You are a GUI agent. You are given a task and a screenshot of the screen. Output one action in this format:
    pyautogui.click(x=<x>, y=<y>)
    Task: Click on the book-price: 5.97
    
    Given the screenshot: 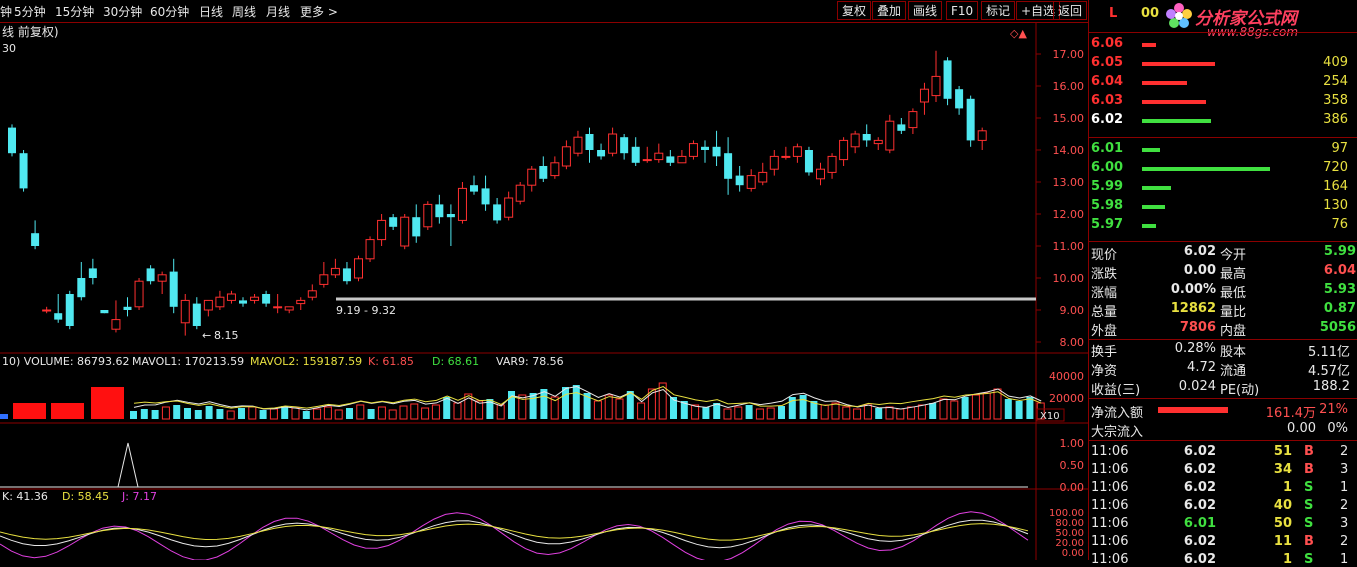 What is the action you would take?
    pyautogui.click(x=1107, y=224)
    